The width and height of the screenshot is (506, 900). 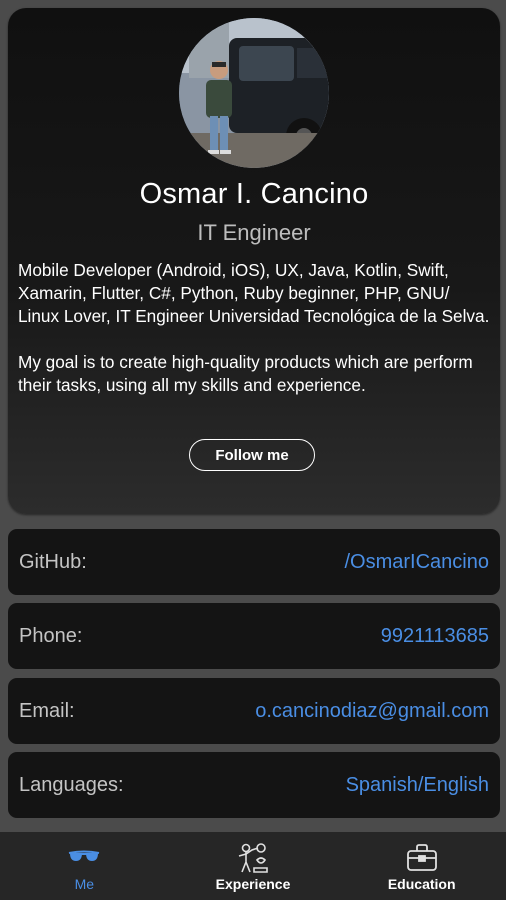 What do you see at coordinates (417, 562) in the screenshot?
I see `github-link: /OsmarICancino` at bounding box center [417, 562].